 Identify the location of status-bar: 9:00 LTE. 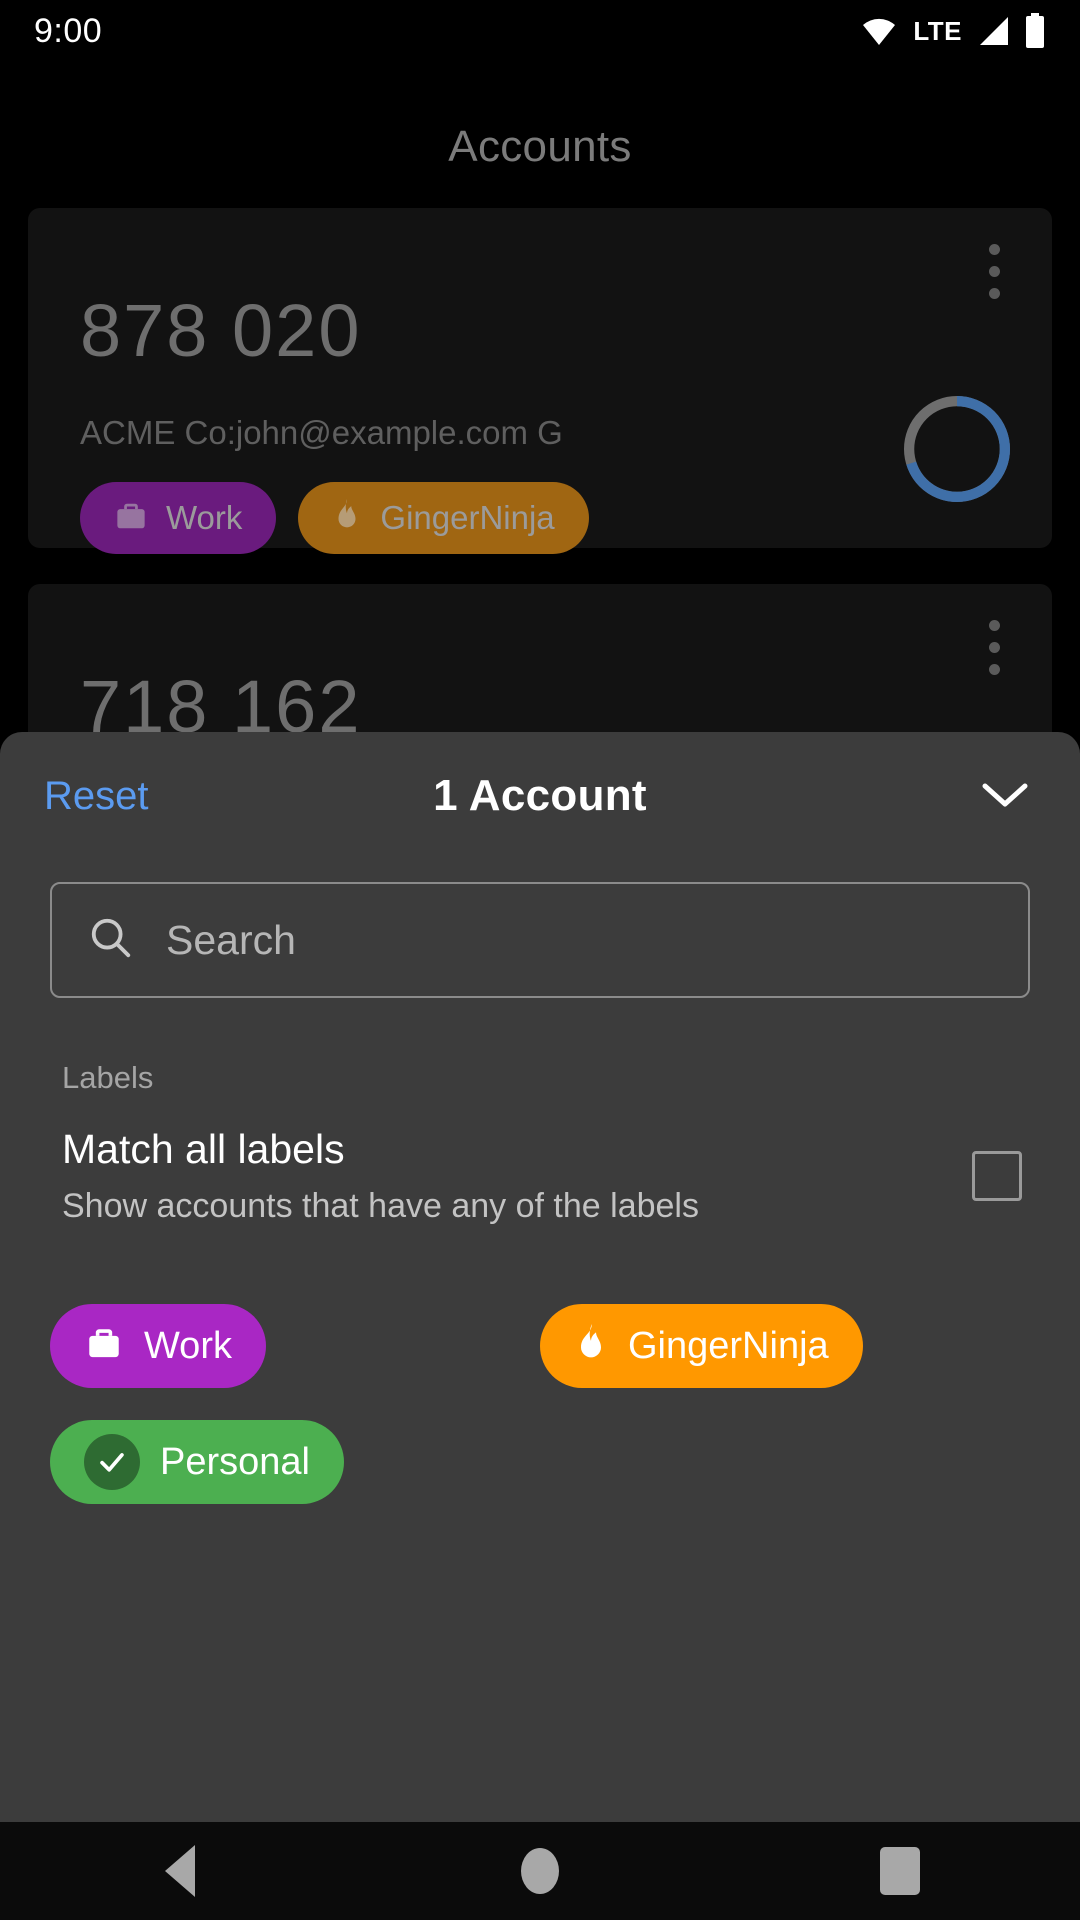
(540, 31).